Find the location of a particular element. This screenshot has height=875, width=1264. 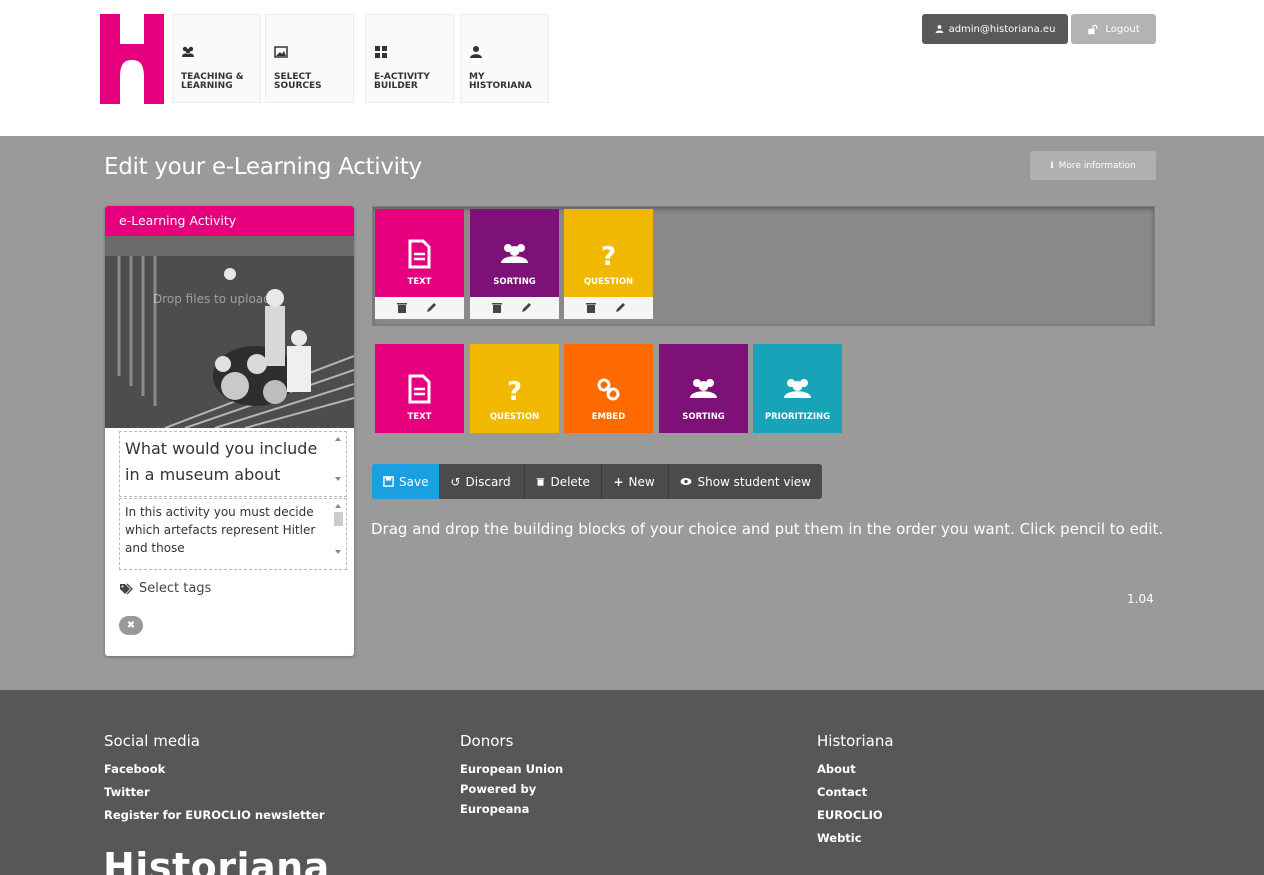

more-information-label: More information is located at coordinates (1097, 165).